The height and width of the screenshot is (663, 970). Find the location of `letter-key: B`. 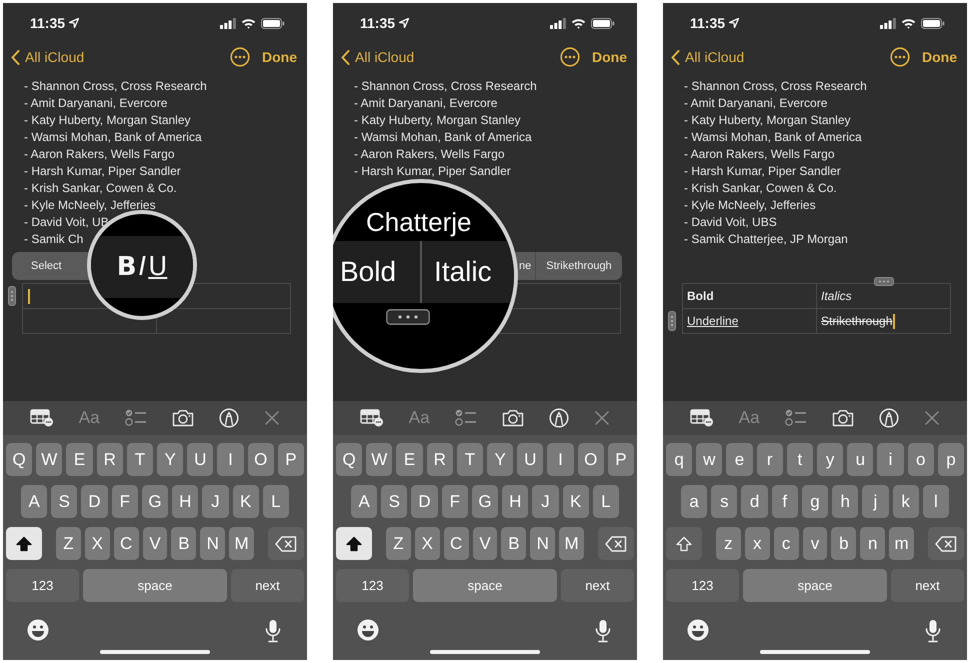

letter-key: B is located at coordinates (513, 543).